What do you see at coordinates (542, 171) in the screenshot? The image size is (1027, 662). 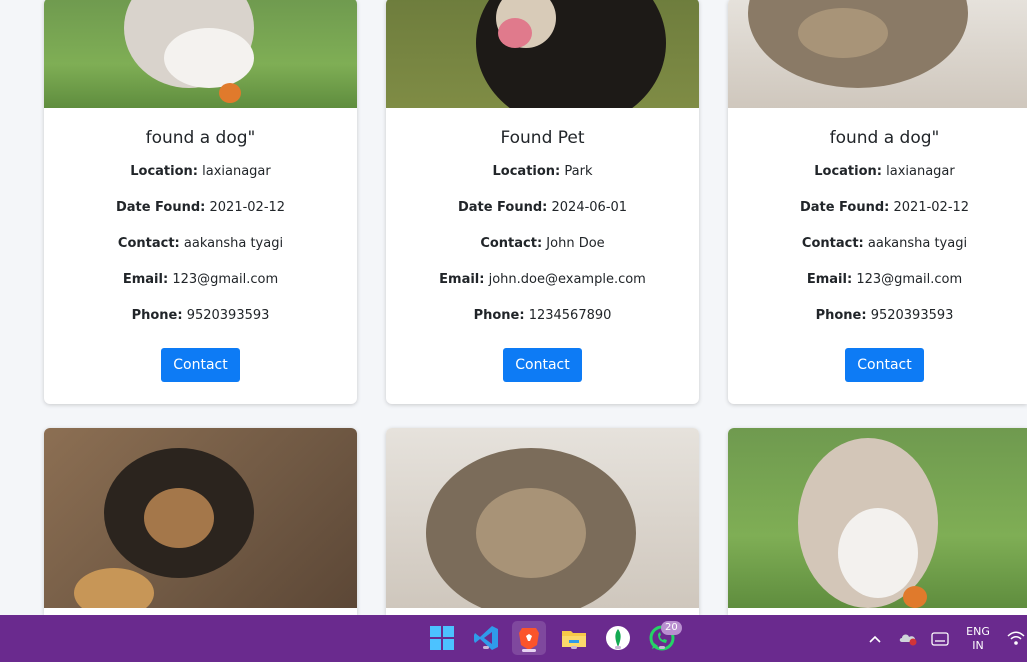 I see `location-field: Location: Park` at bounding box center [542, 171].